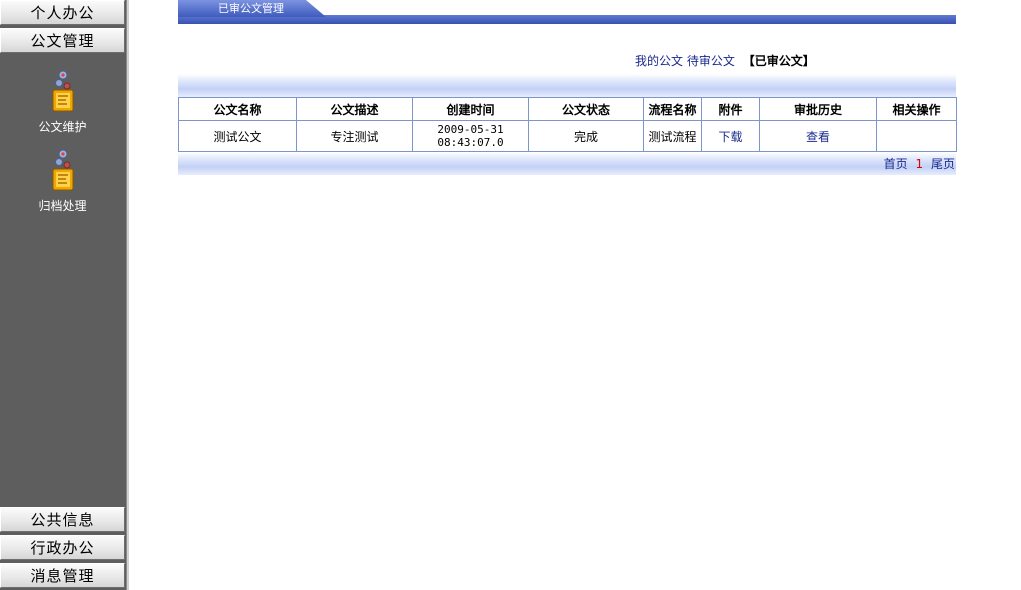 Image resolution: width=1021 pixels, height=590 pixels. Describe the element at coordinates (567, 85) in the screenshot. I see `table-header-band` at that location.